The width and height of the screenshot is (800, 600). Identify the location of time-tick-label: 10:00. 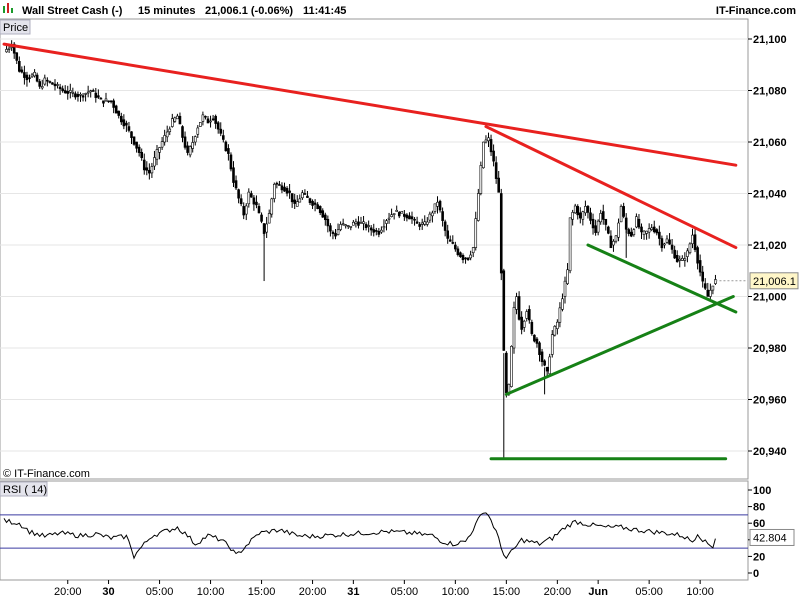
(211, 592).